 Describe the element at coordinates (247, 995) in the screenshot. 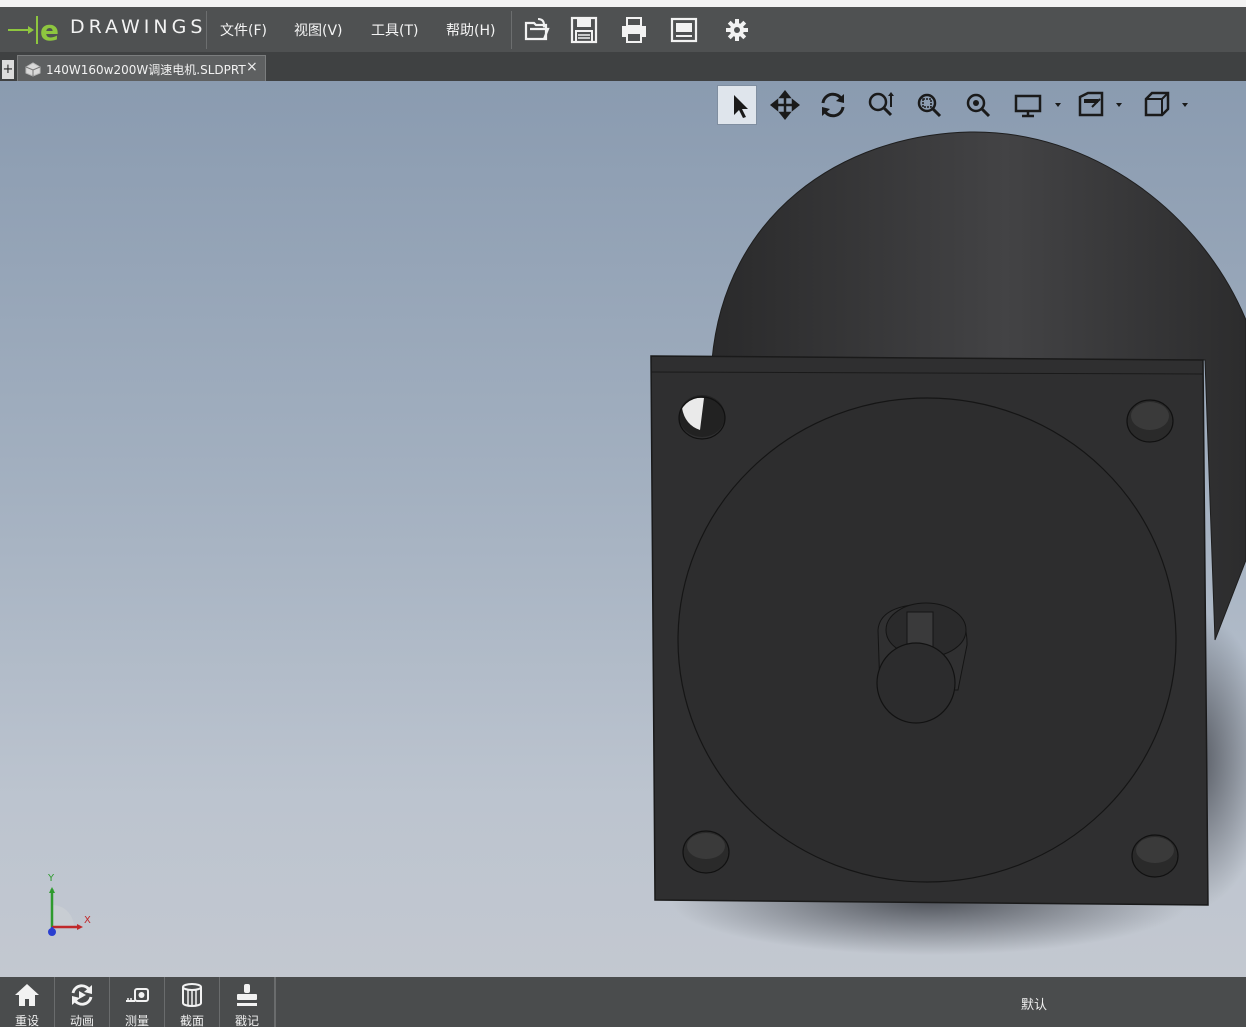

I see `stamp-icon` at that location.